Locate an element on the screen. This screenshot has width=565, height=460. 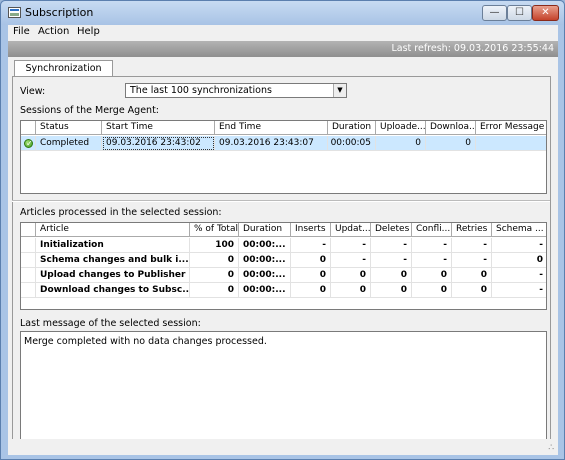
maximize-icon: ☐ is located at coordinates (519, 12).